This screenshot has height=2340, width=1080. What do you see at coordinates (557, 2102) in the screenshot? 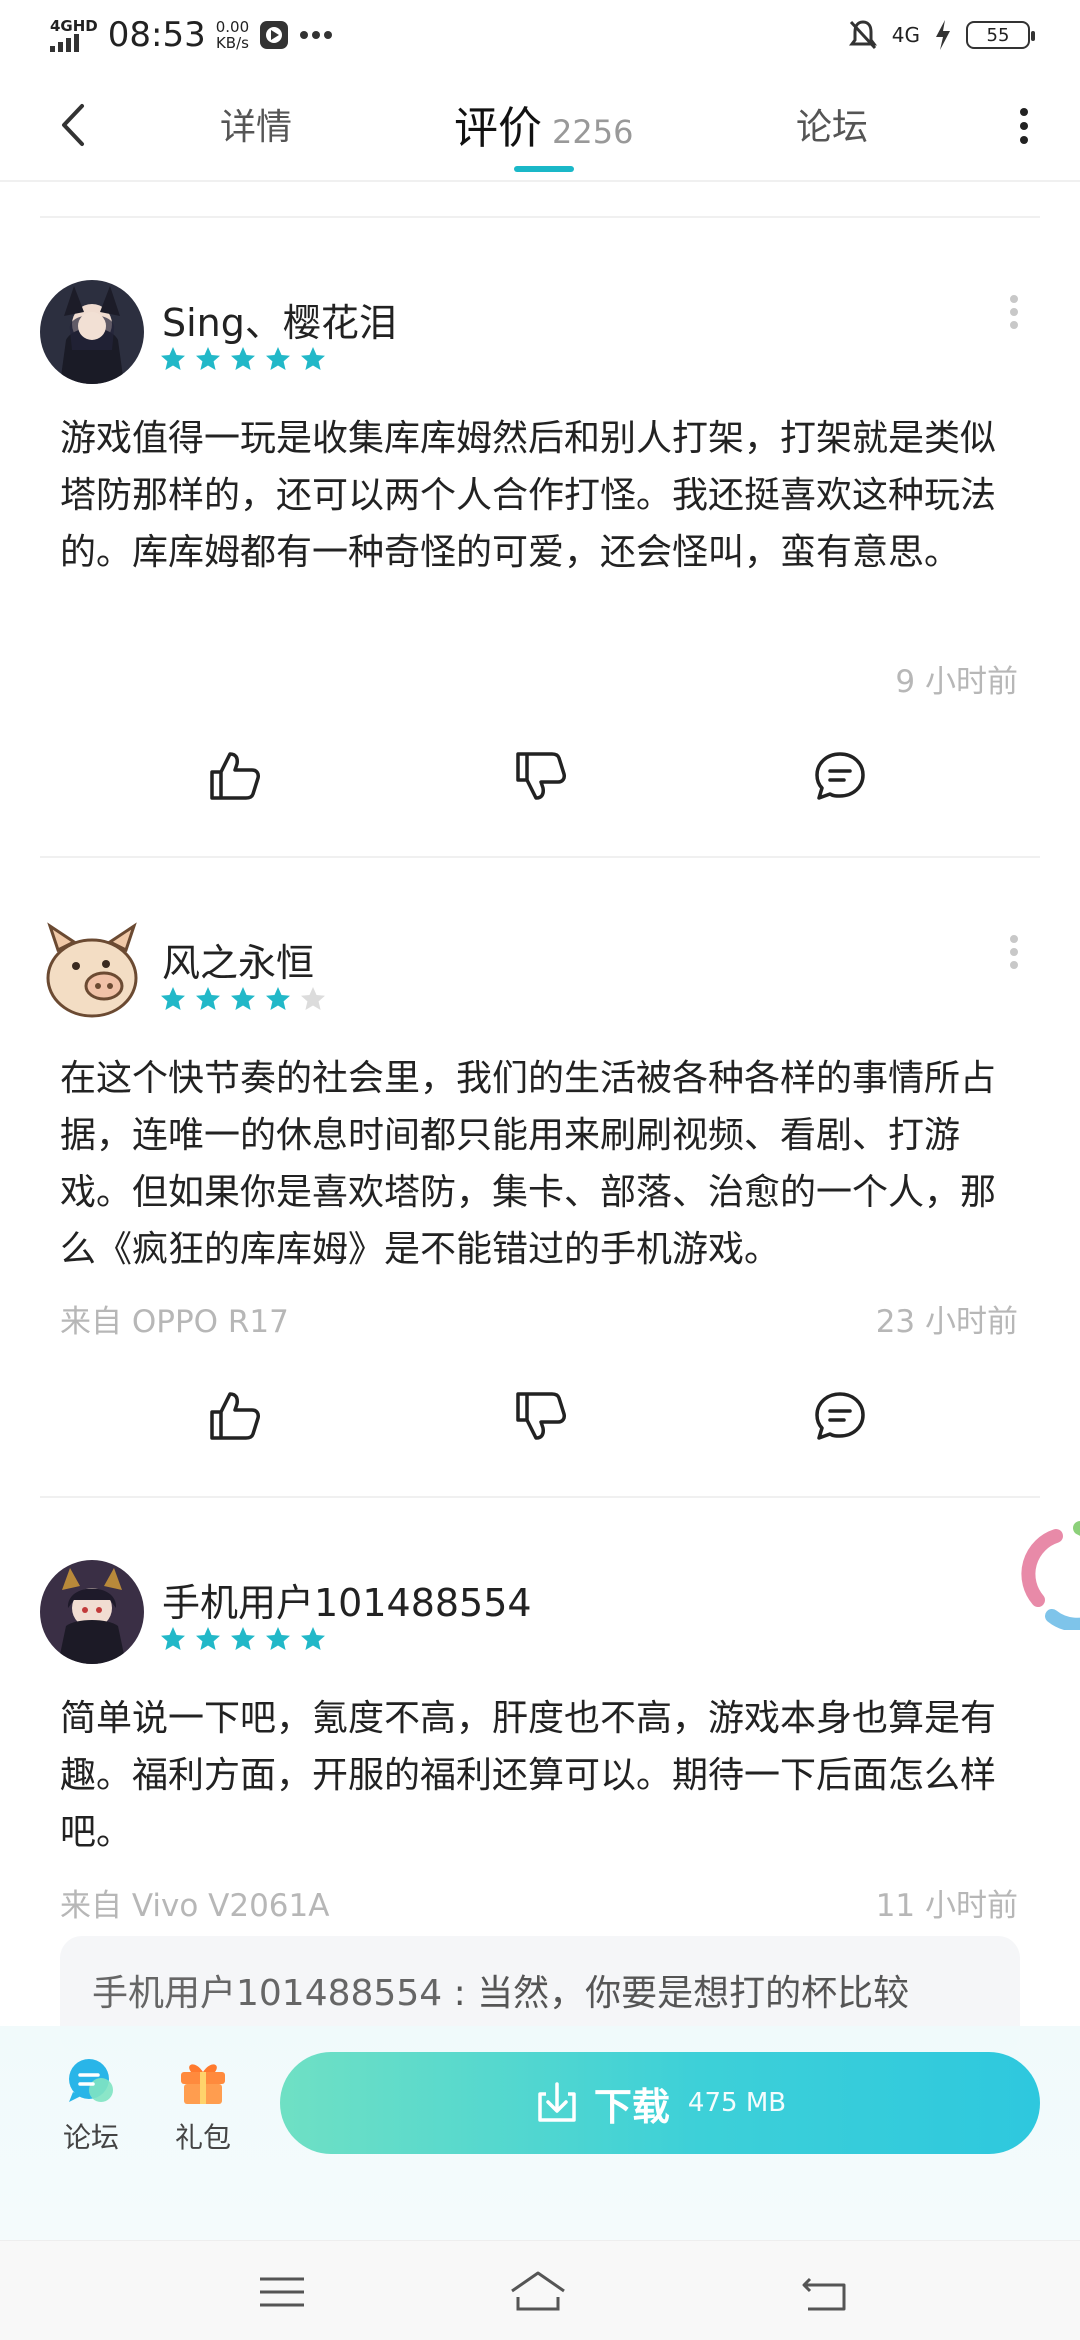
I see `download-icon` at bounding box center [557, 2102].